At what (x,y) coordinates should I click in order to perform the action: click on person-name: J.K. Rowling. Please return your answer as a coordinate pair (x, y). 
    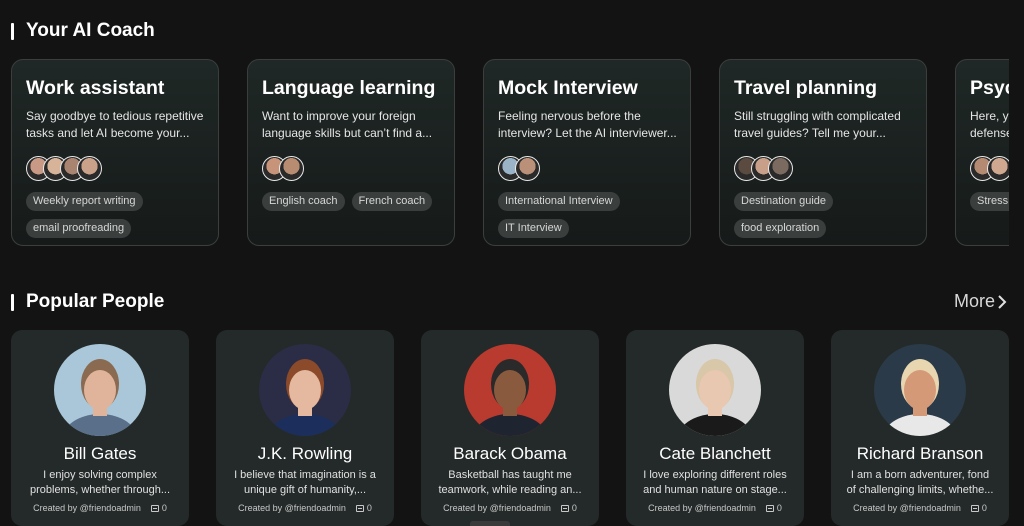
    Looking at the image, I should click on (305, 453).